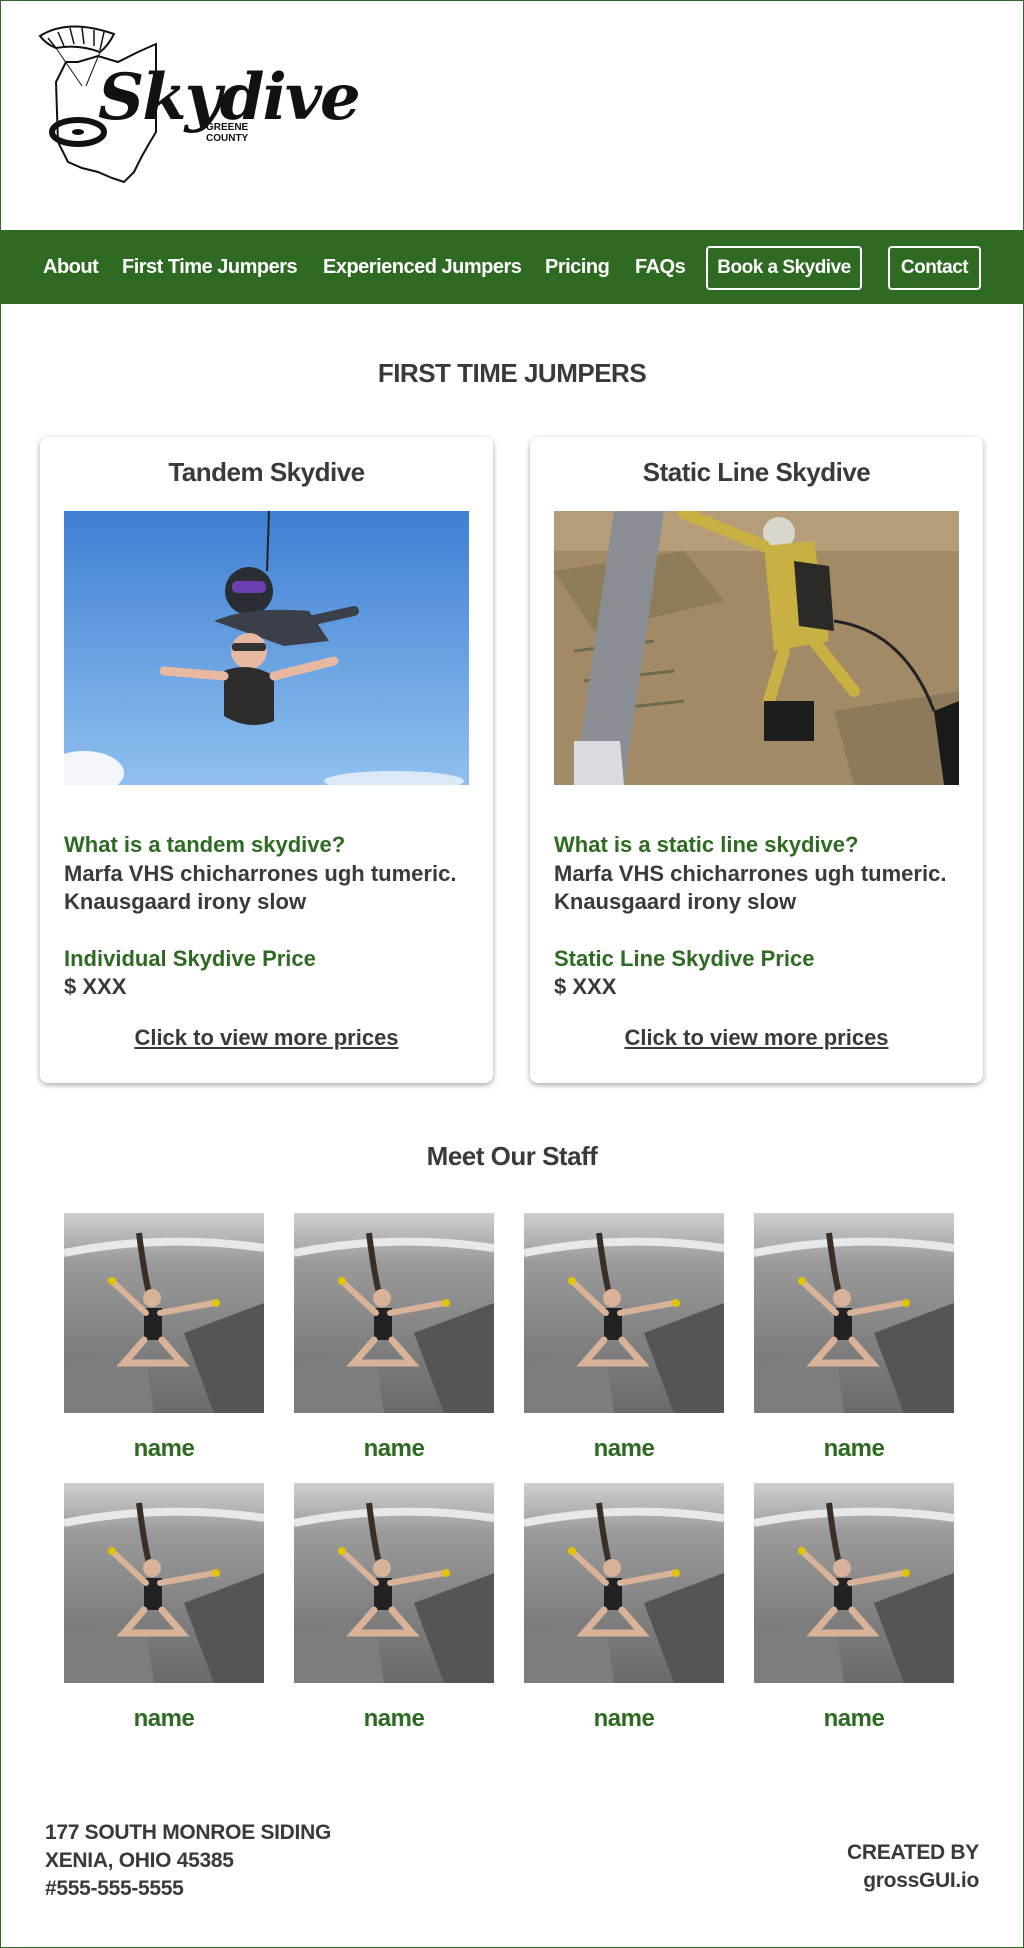  What do you see at coordinates (266, 472) in the screenshot?
I see `card-title: Tandem Skydive` at bounding box center [266, 472].